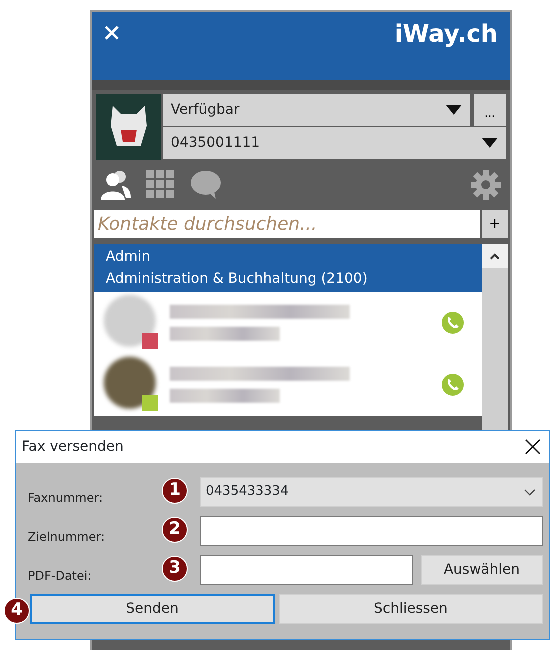  I want to click on group-header: Admin Administration & Buchhaltung (2100), so click(288, 268).